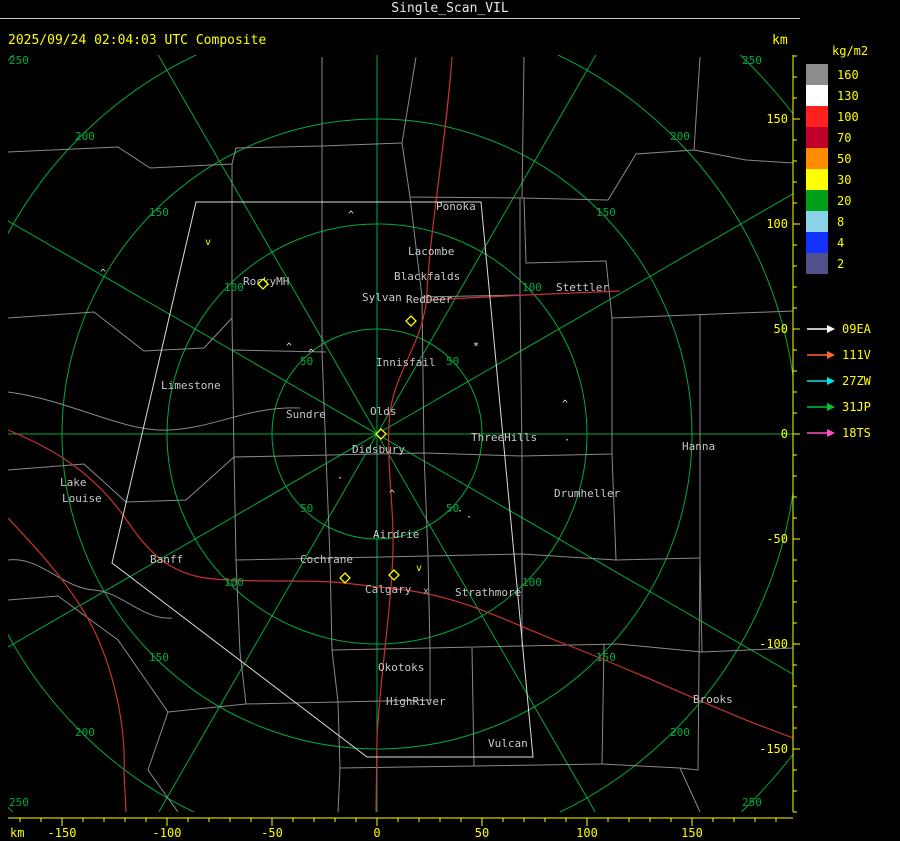 This screenshot has width=900, height=841. Describe the element at coordinates (582, 287) in the screenshot. I see `city-label: Stettler` at that location.